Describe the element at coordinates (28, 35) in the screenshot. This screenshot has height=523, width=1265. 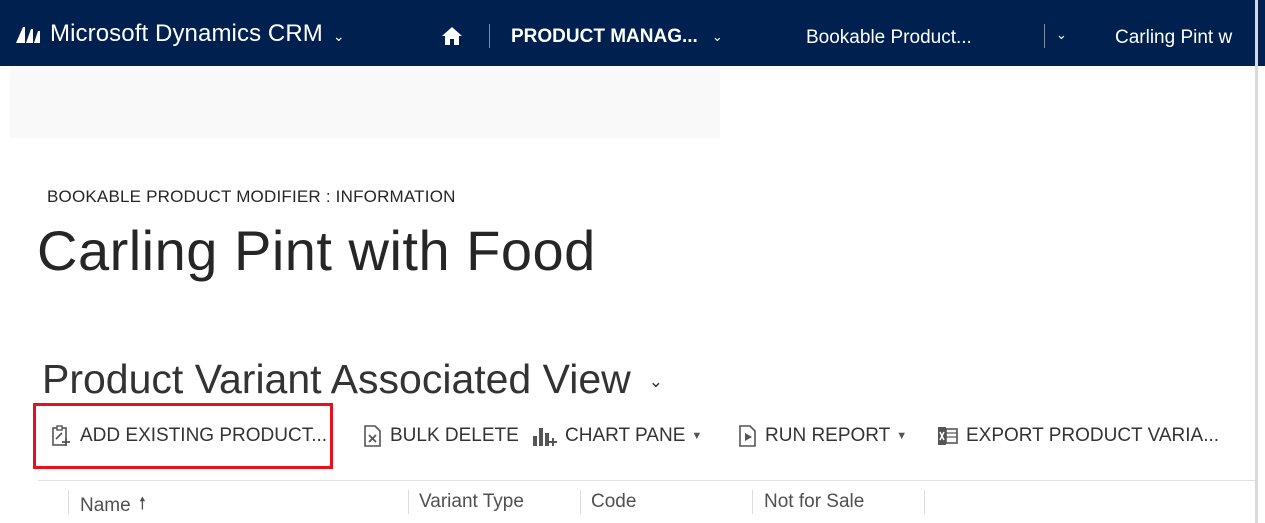
I see `dynamics-logo-icon` at that location.